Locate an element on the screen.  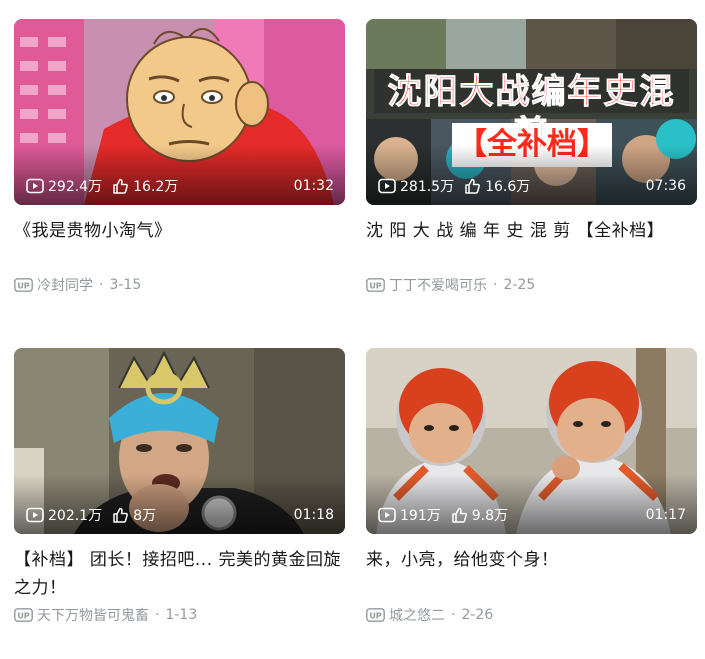
like-count-text: 9.8万 is located at coordinates (489, 516).